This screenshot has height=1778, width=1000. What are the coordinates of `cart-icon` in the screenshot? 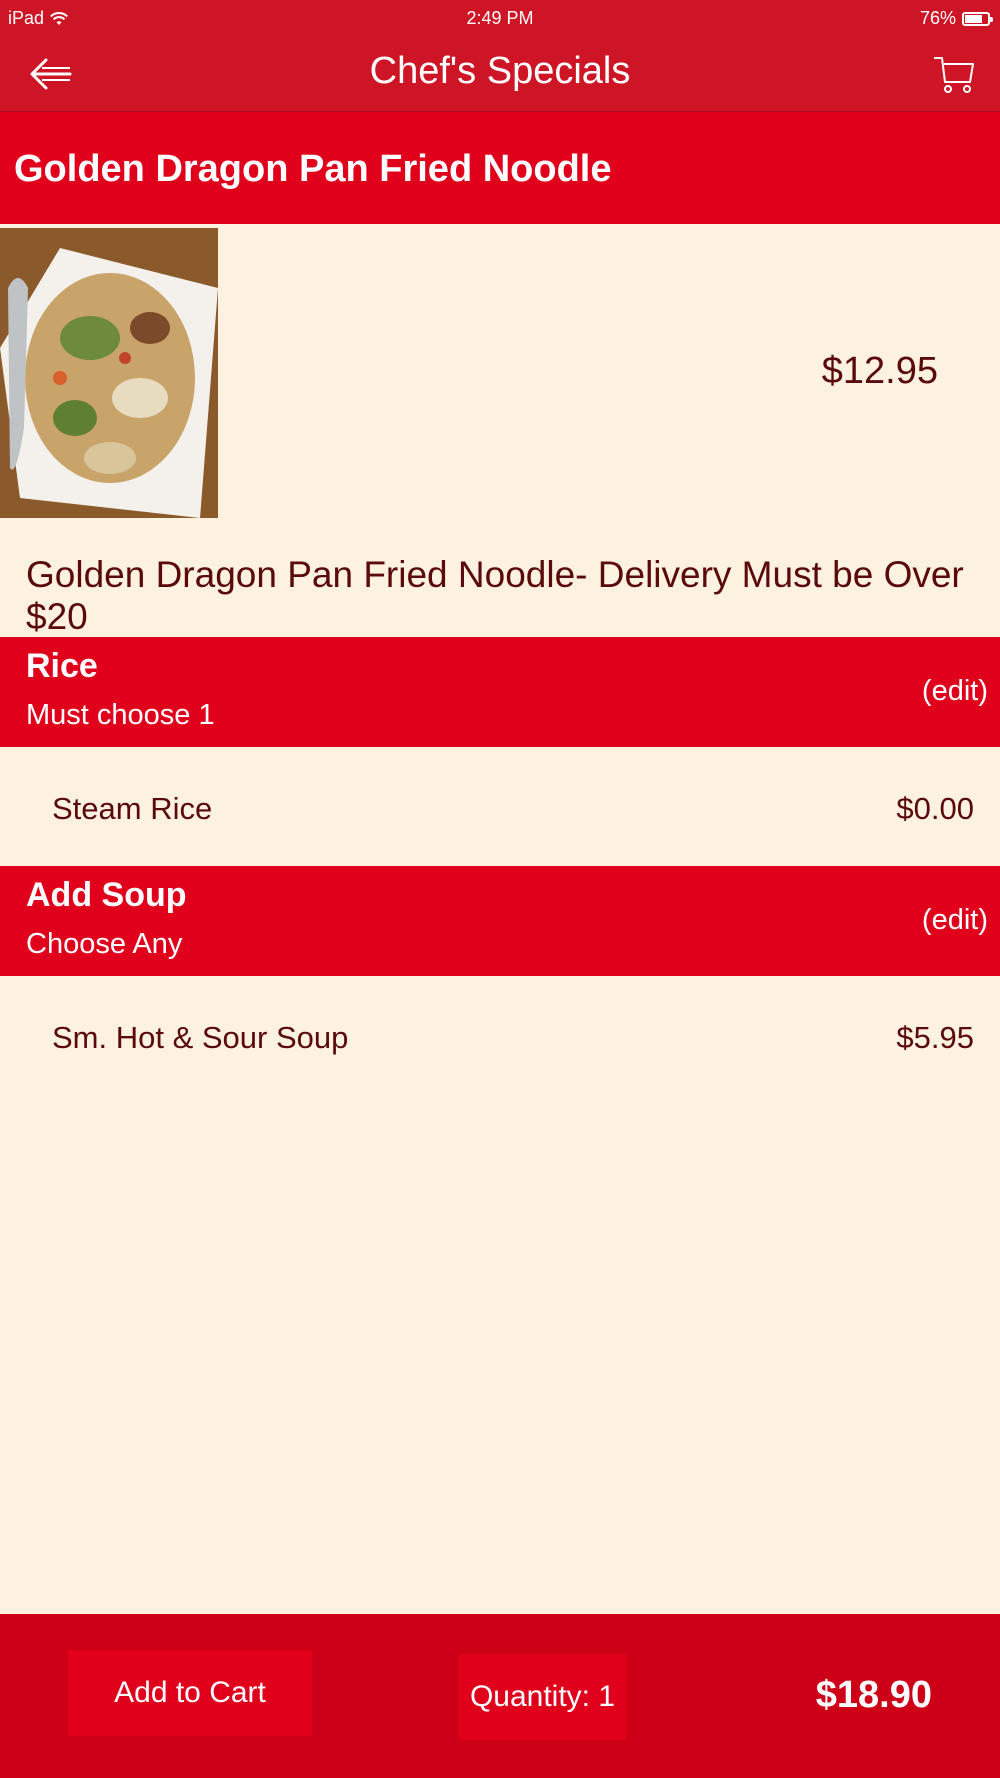 It's located at (954, 75).